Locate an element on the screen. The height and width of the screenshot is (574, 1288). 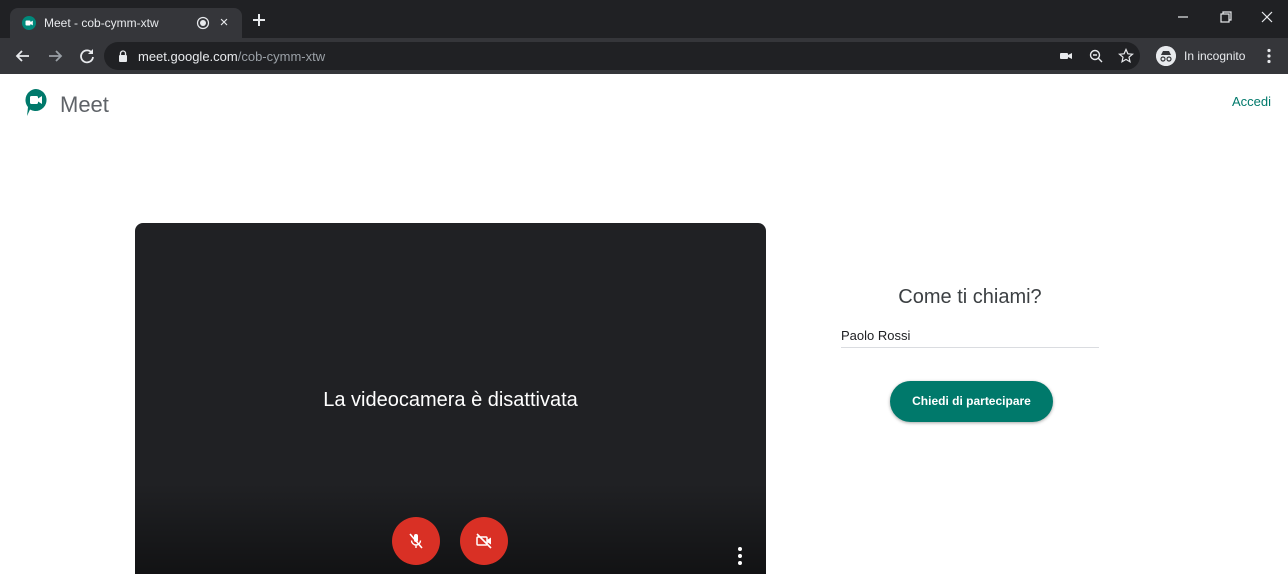
mic-toggle-button is located at coordinates (416, 541).